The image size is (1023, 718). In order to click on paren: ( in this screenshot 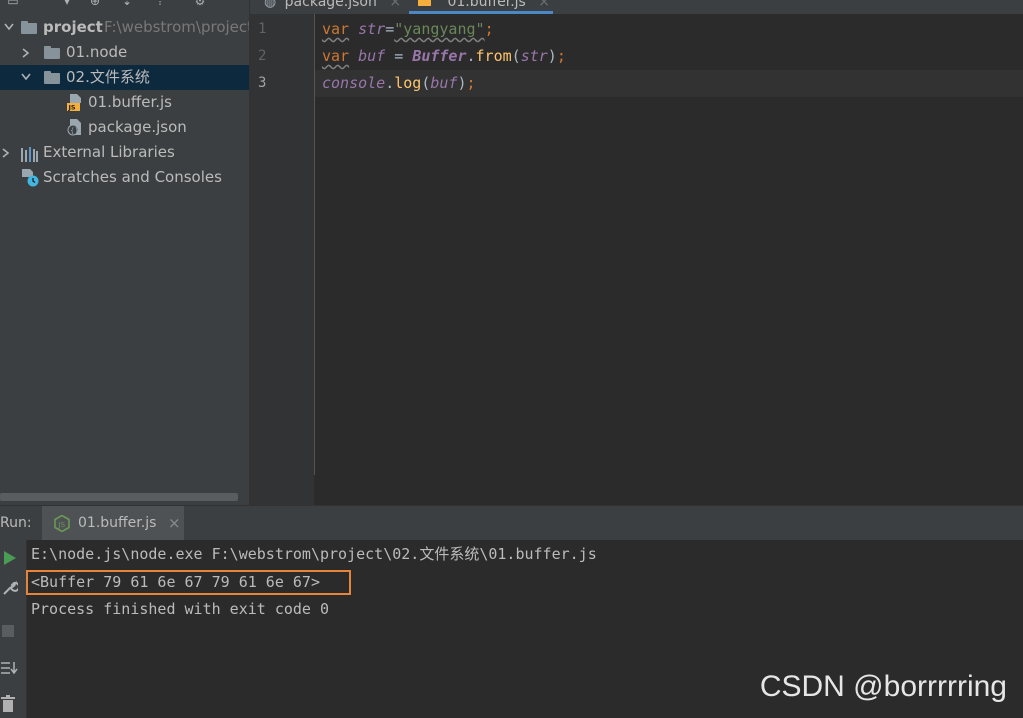, I will do `click(516, 56)`.